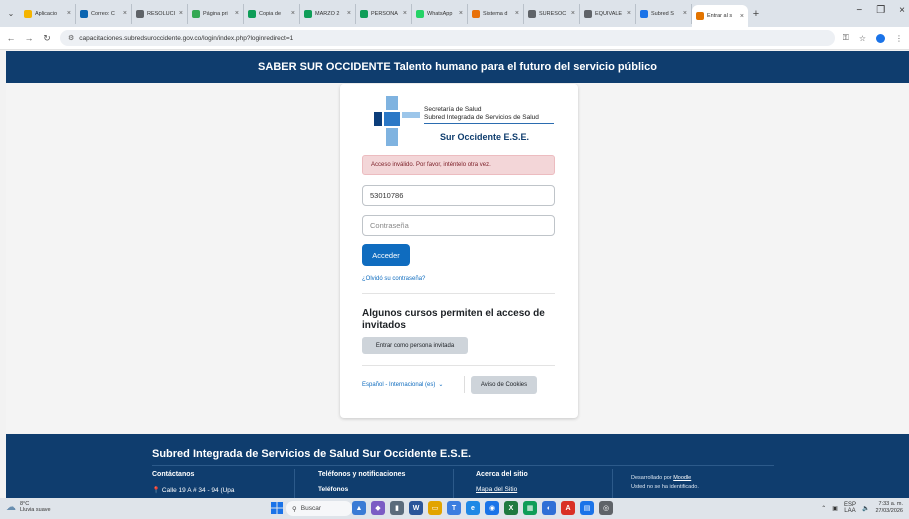  Describe the element at coordinates (899, 38) in the screenshot. I see `menu-icon: ⋮` at that location.